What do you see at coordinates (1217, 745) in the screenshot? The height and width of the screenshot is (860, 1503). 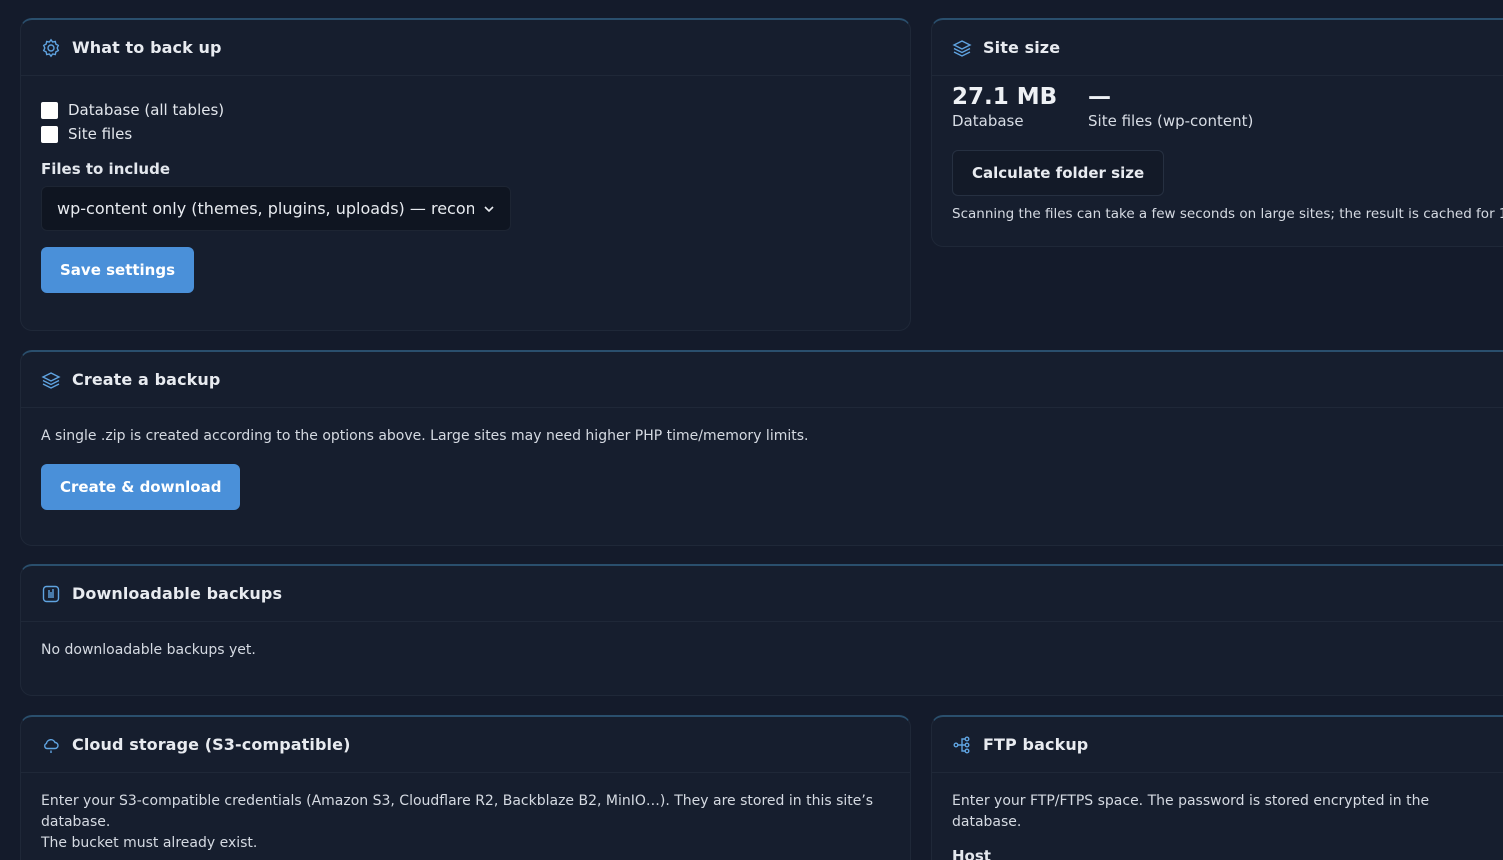 I see `ftp-backup-header: FTP backup` at bounding box center [1217, 745].